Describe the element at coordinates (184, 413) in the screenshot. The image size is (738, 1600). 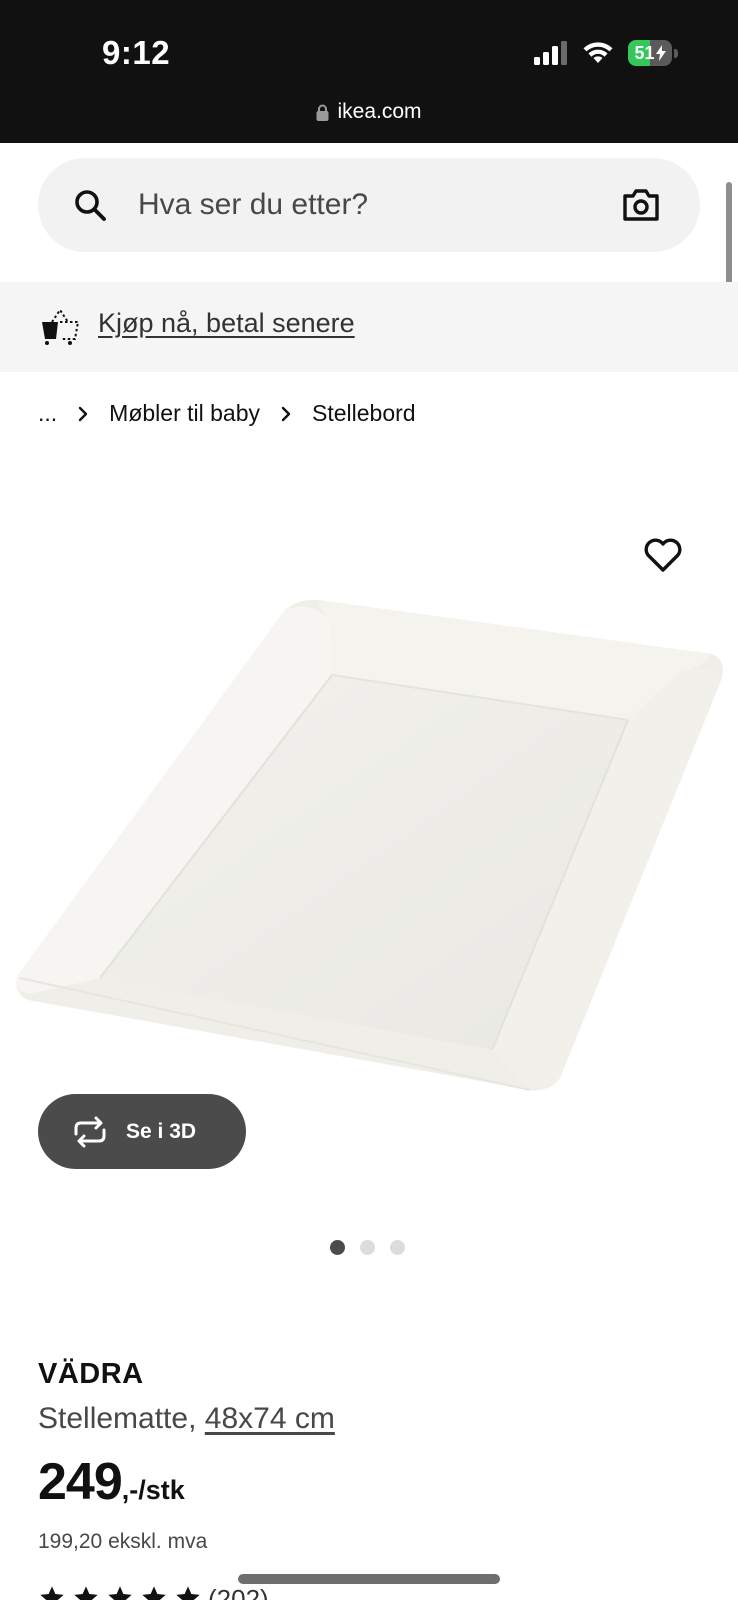
I see `breadcrumb-baby-furniture: Møbler til baby` at that location.